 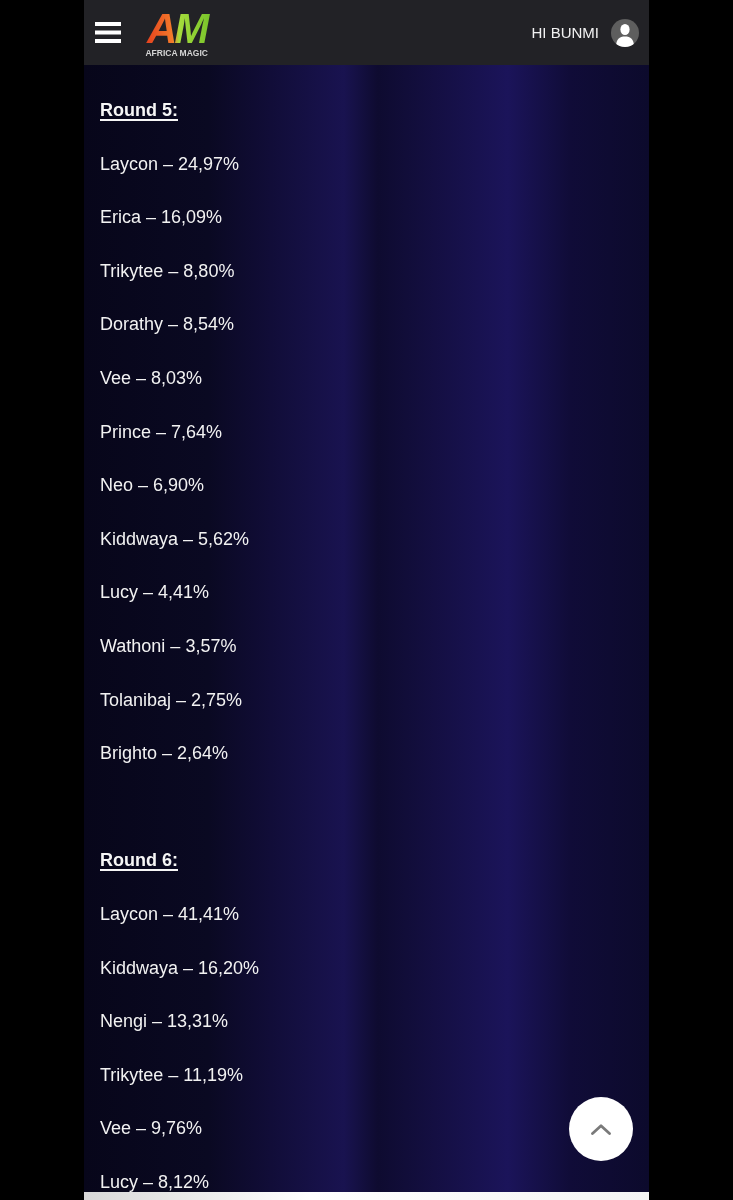 What do you see at coordinates (167, 324) in the screenshot?
I see `vote-result: Dorathy – 8,54%` at bounding box center [167, 324].